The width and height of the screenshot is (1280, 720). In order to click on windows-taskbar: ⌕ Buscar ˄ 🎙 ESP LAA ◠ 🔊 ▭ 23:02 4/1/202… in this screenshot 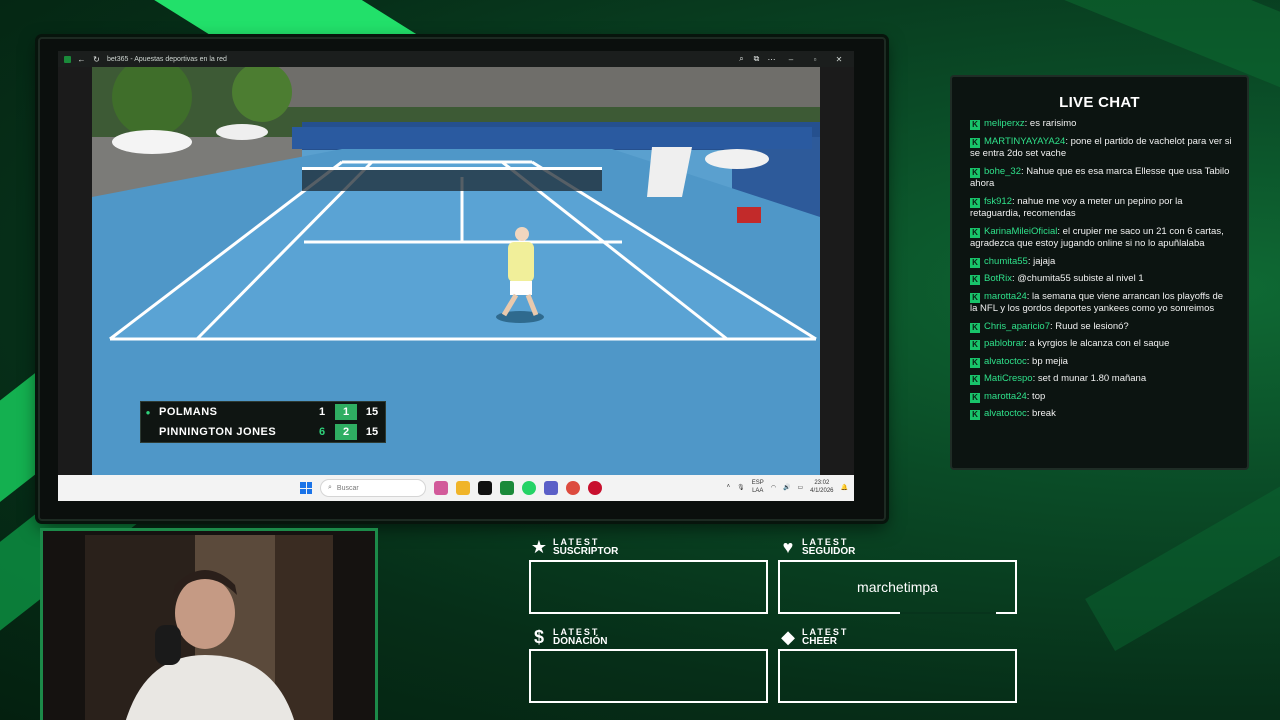, I will do `click(456, 488)`.